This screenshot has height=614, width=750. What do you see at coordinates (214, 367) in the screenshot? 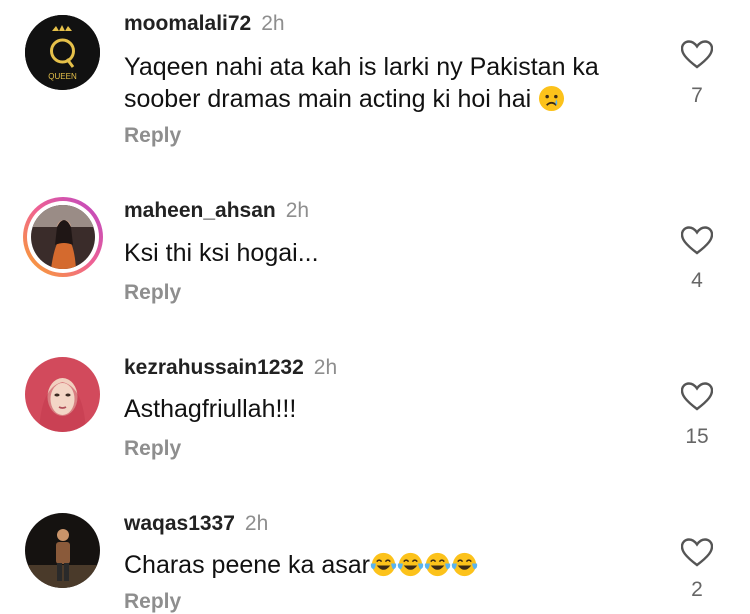
I see `username: kezrahussain1232` at bounding box center [214, 367].